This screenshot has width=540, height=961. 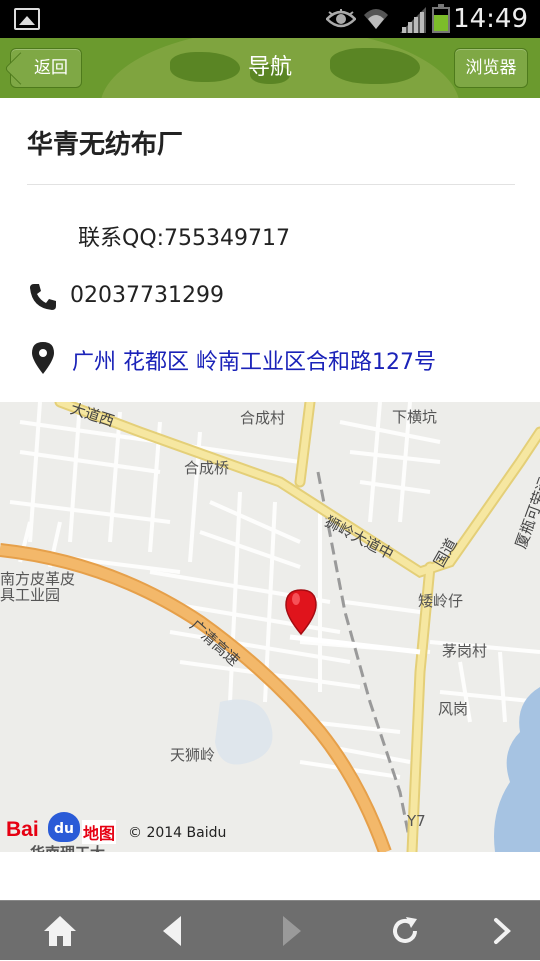 What do you see at coordinates (491, 68) in the screenshot?
I see `browser-button: 浏览器` at bounding box center [491, 68].